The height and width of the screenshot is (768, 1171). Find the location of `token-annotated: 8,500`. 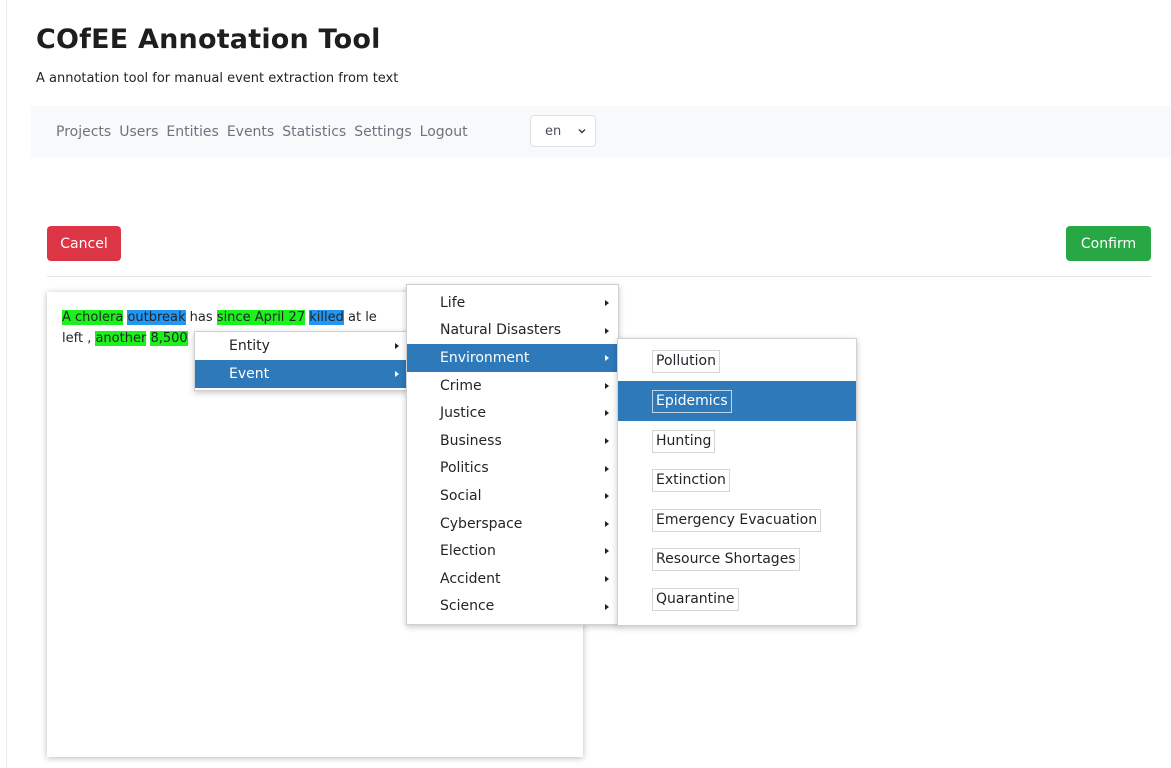

token-annotated: 8,500 is located at coordinates (169, 338).